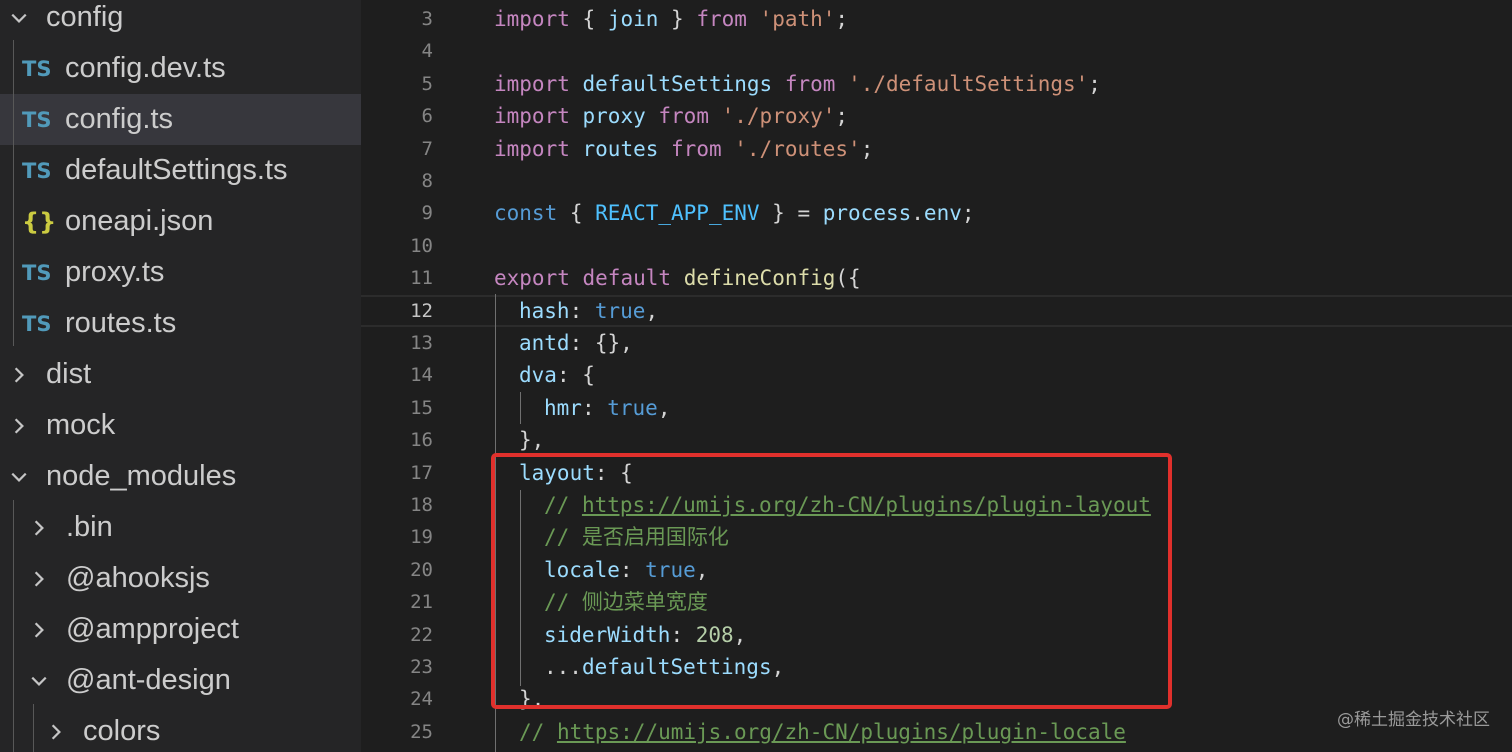  I want to click on tree-item-bin: .bin, so click(180, 527).